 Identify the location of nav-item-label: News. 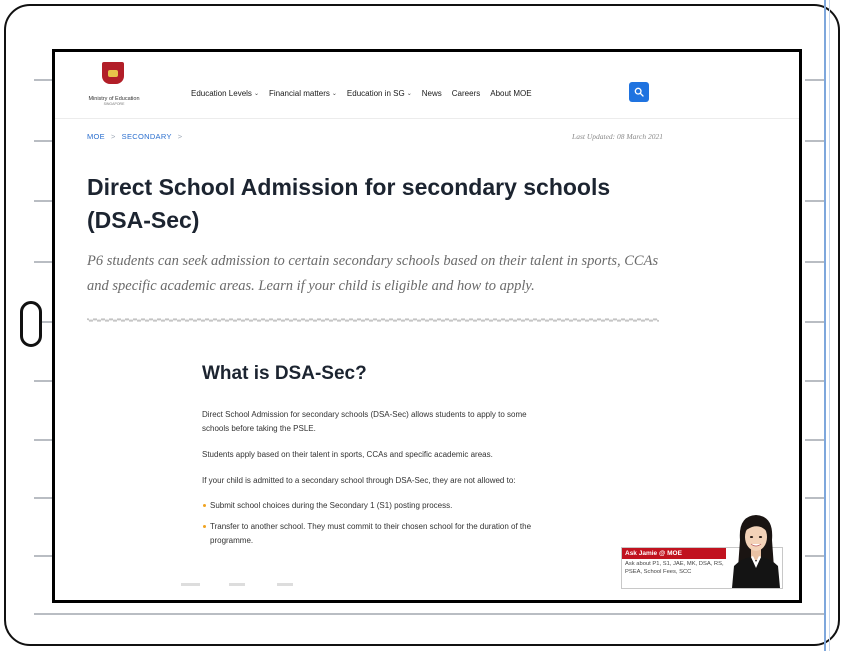
(431, 93).